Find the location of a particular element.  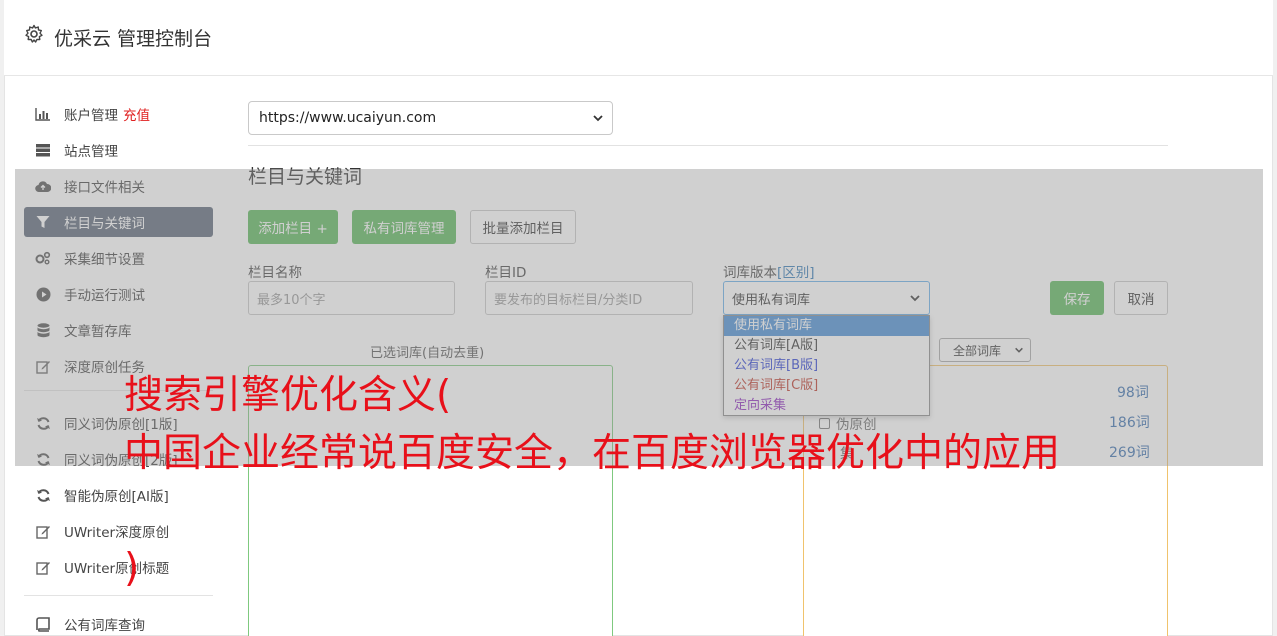

chevron-down-icon is located at coordinates (598, 118).